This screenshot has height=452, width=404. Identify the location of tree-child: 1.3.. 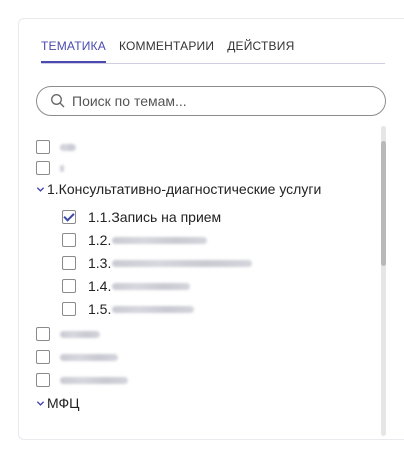
(157, 263).